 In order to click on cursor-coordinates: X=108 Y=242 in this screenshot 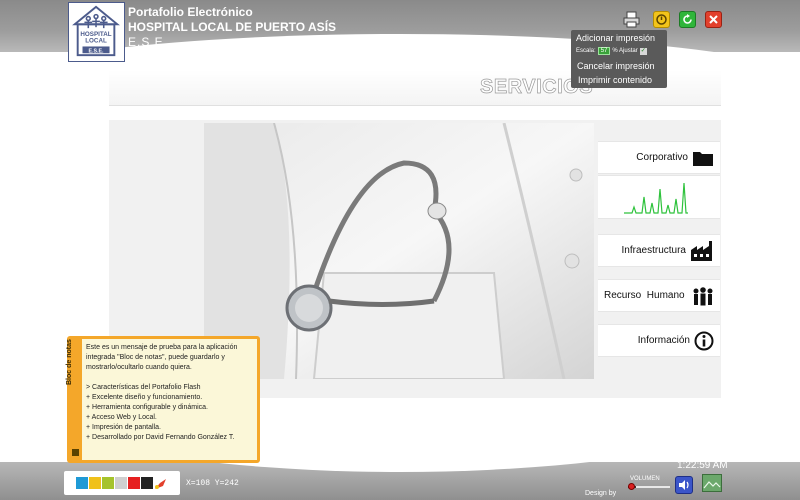, I will do `click(212, 483)`.